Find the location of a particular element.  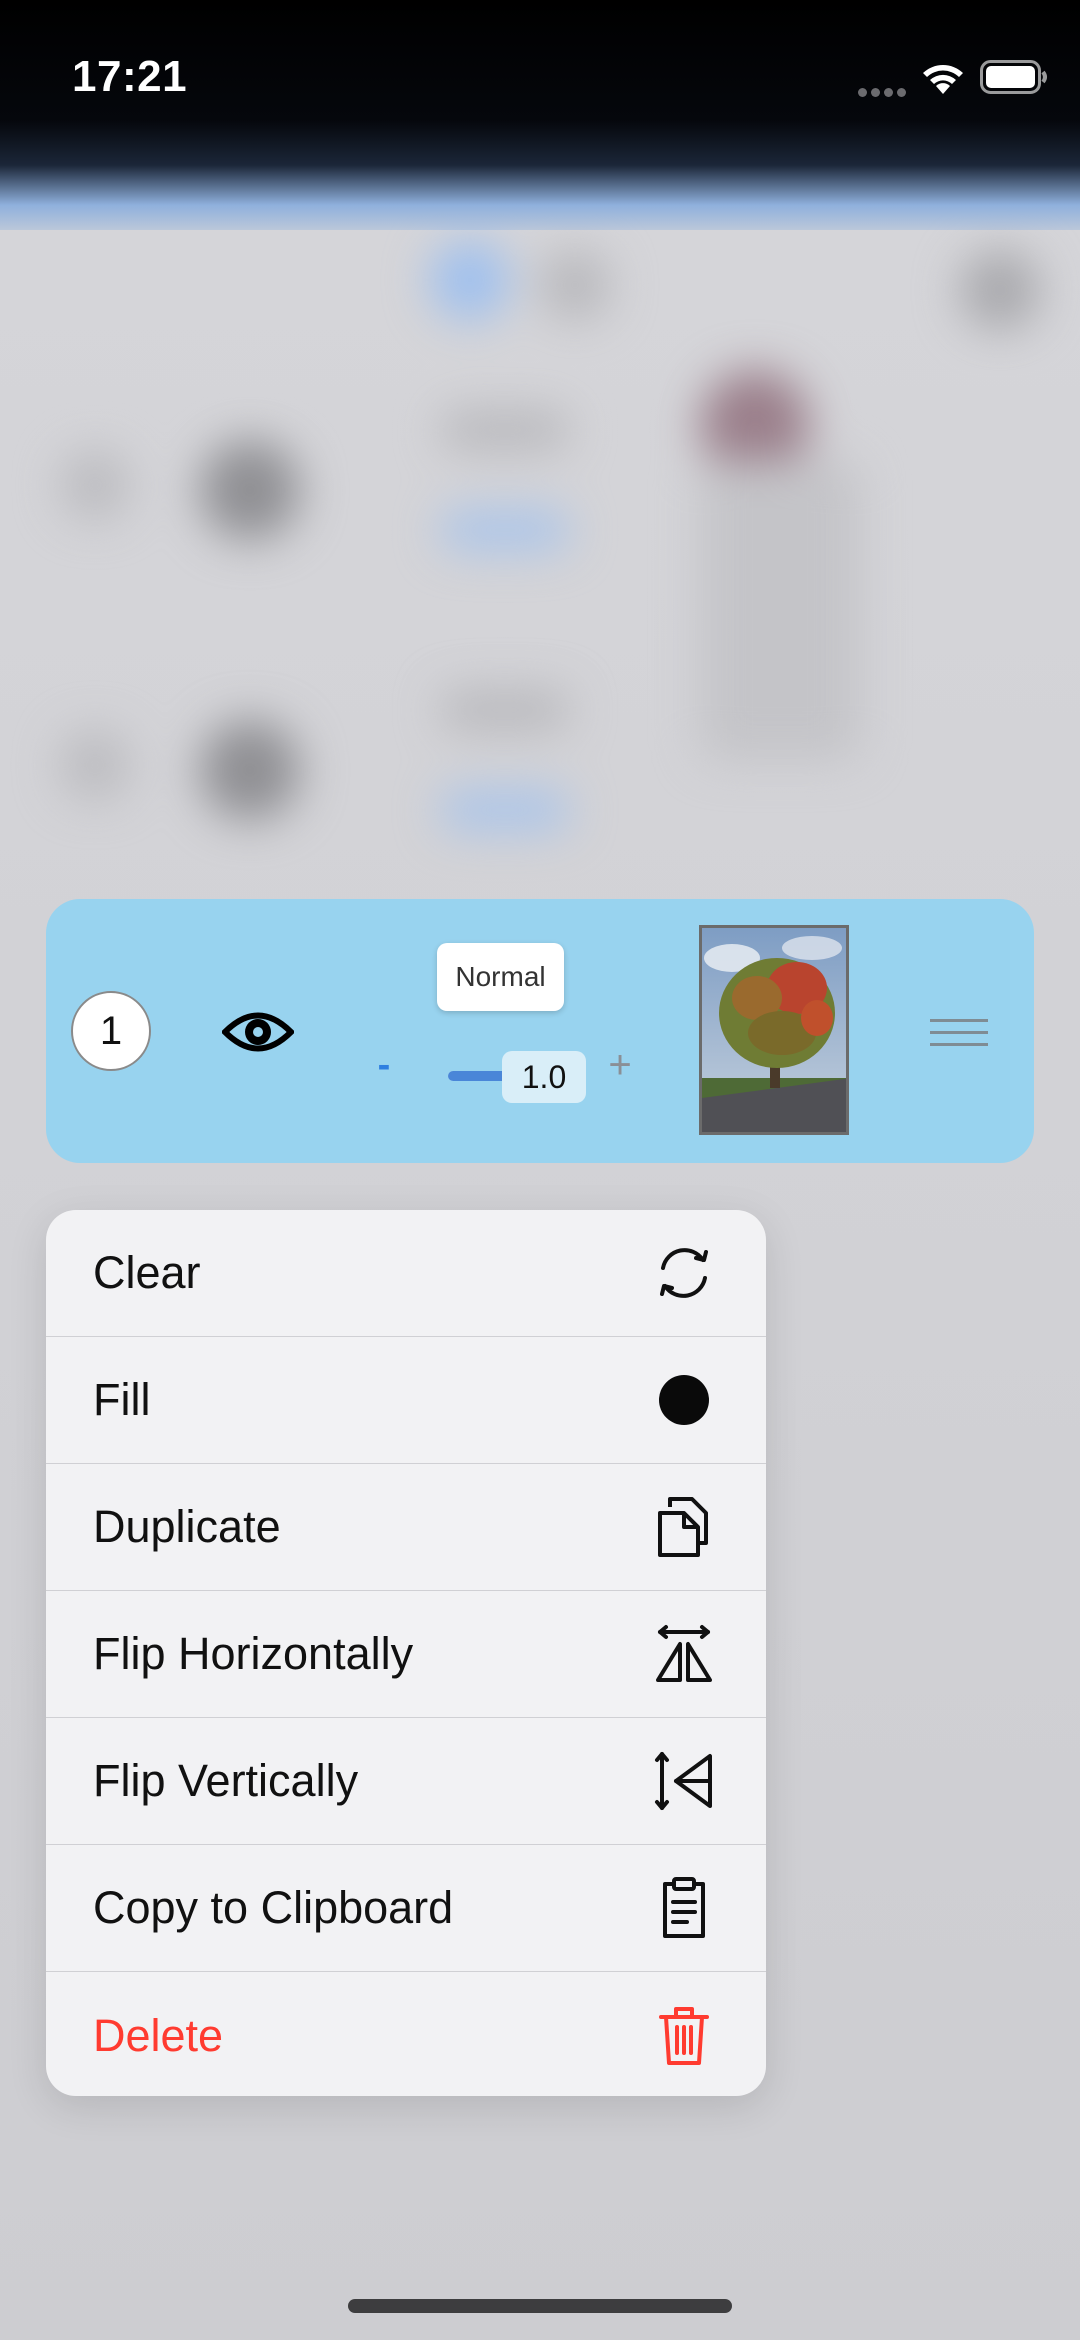

menu-item-flip-horizontally: Flip Horizontally is located at coordinates (406, 1654).